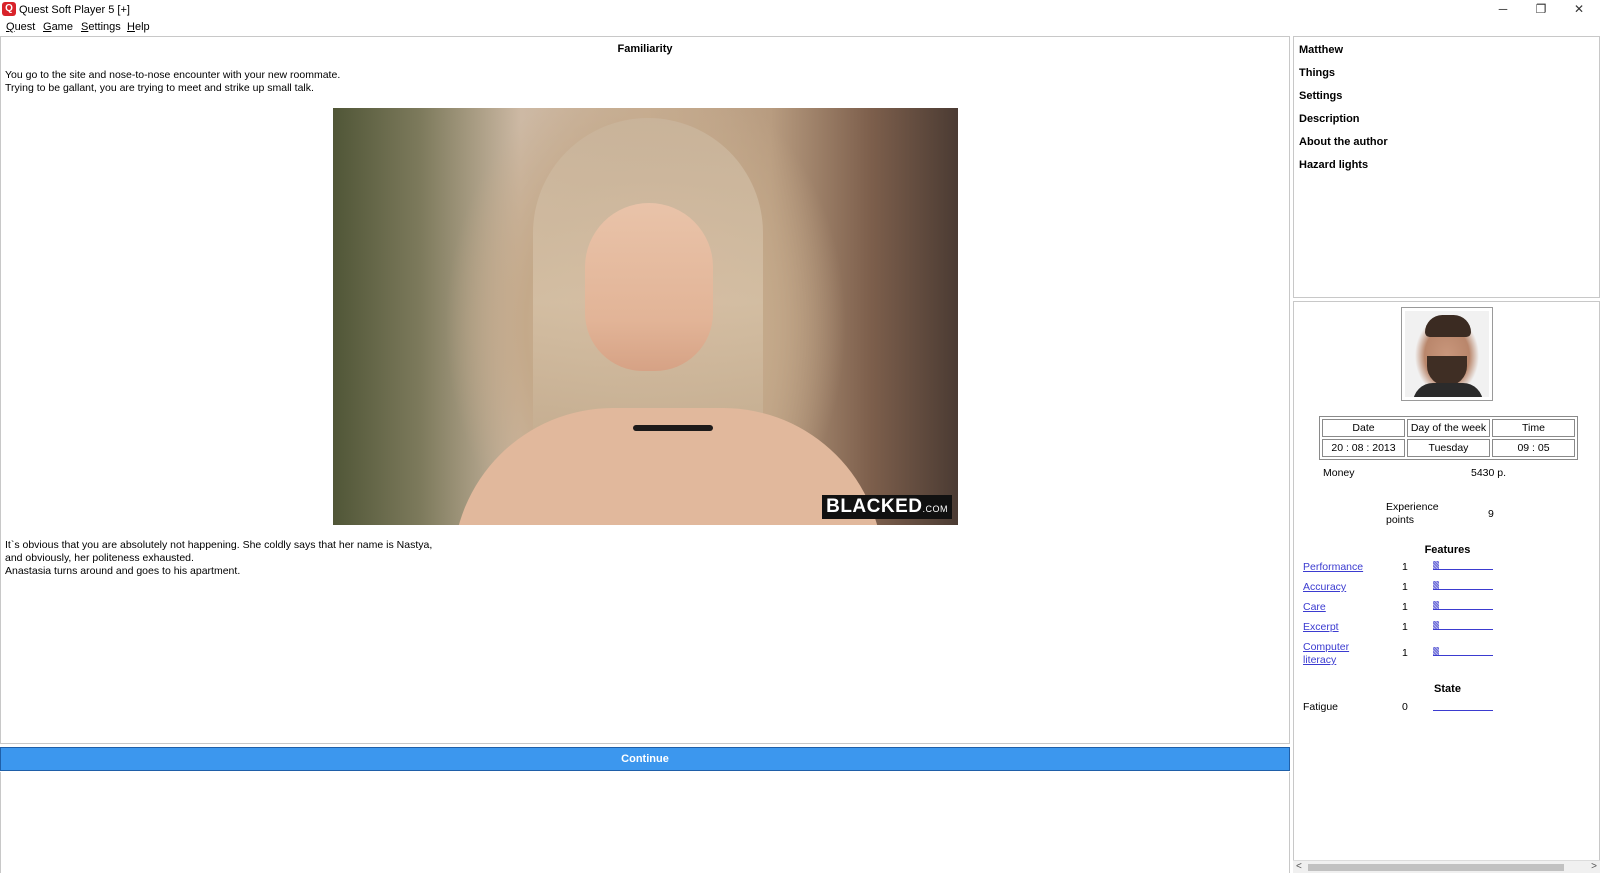 Image resolution: width=1600 pixels, height=873 pixels. What do you see at coordinates (649, 287) in the screenshot?
I see `image-face-shape` at bounding box center [649, 287].